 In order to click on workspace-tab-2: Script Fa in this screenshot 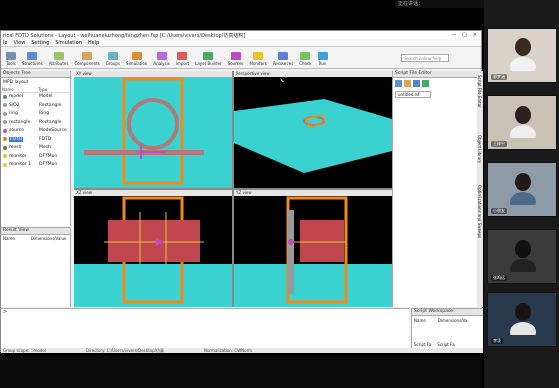, I will do `click(445, 344)`.